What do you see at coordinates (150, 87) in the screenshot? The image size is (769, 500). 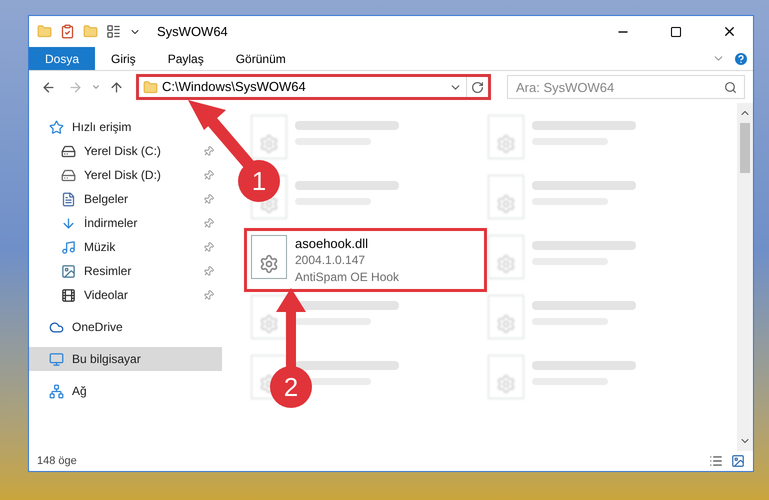 I see `folder-icon` at bounding box center [150, 87].